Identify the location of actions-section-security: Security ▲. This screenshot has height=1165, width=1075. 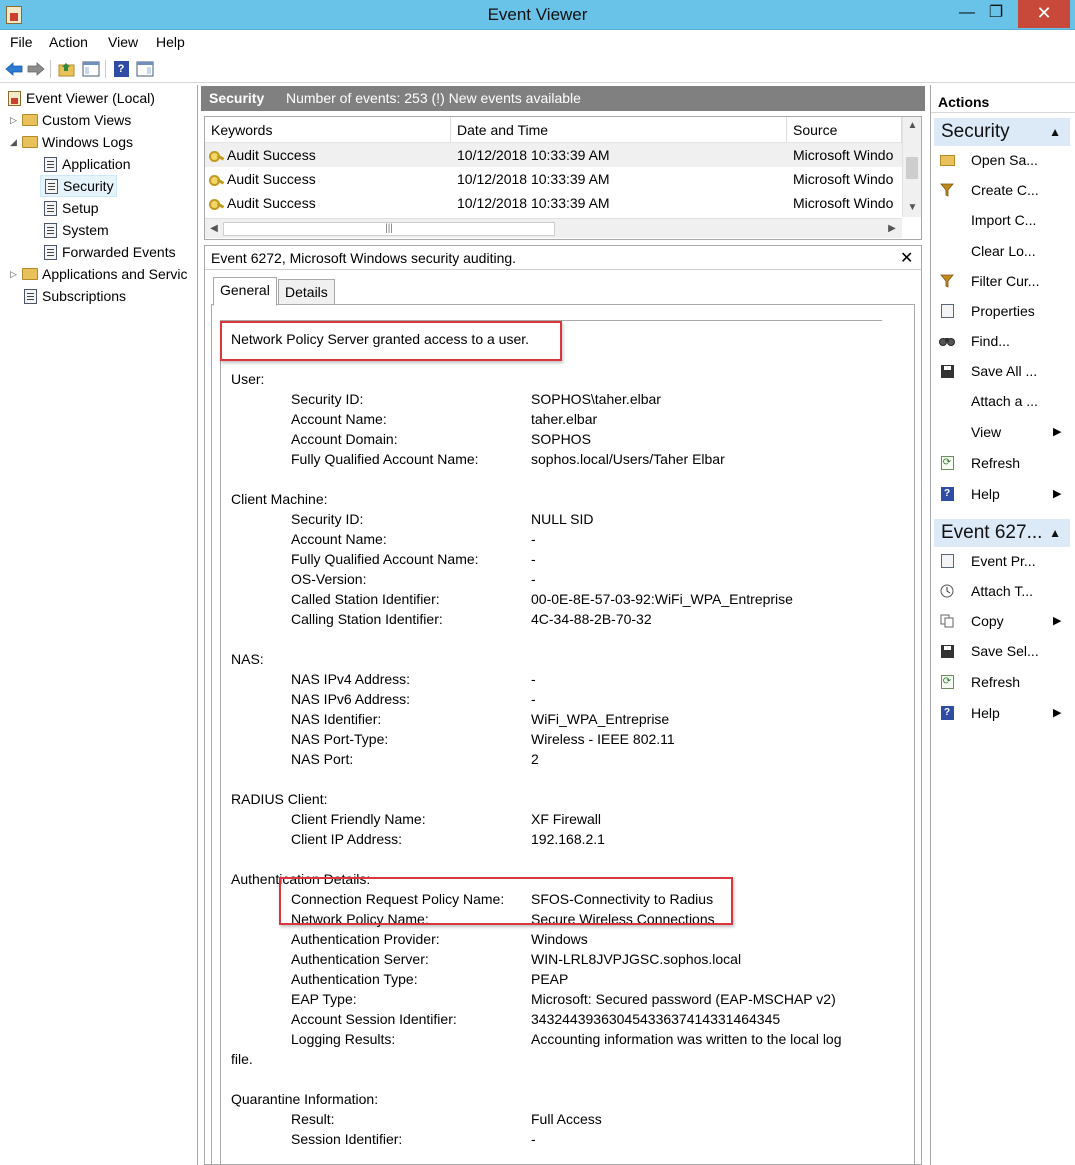
(1002, 132).